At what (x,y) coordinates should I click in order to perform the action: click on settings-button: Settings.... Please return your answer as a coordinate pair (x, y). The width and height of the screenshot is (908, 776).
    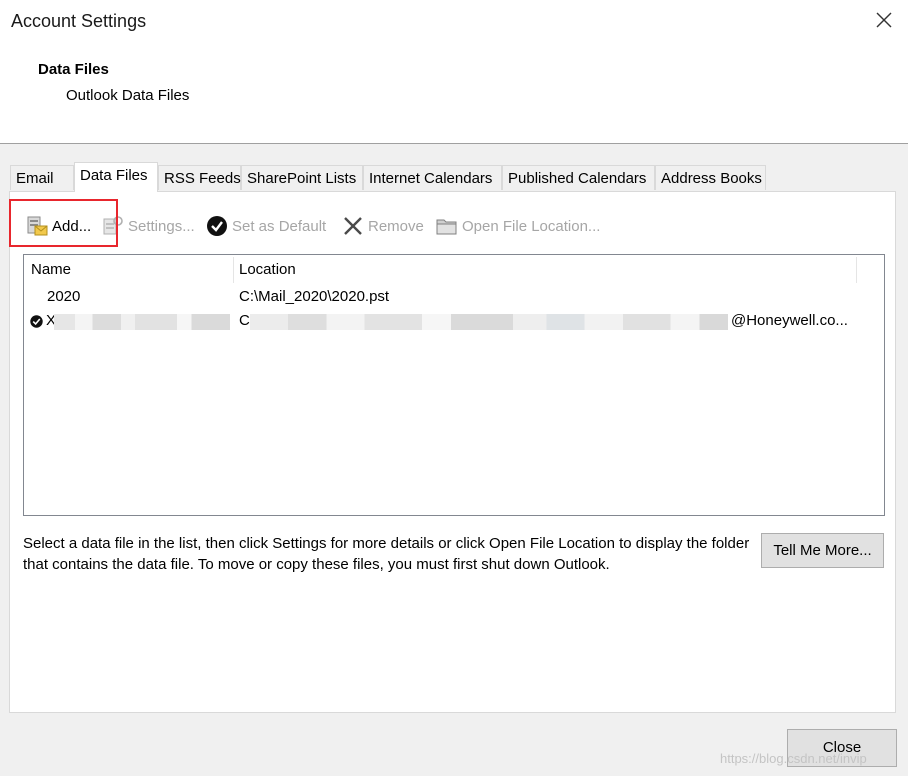
    Looking at the image, I should click on (148, 226).